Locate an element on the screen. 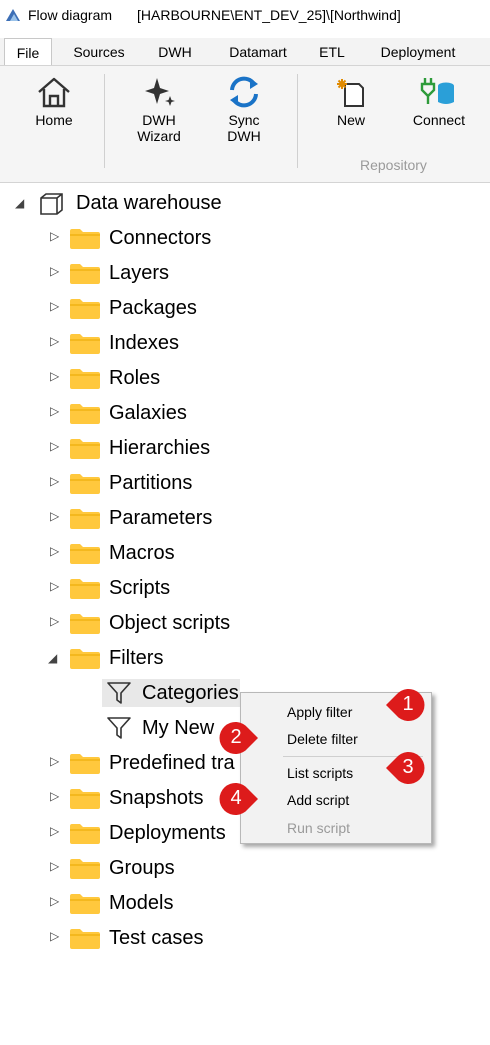 This screenshot has width=490, height=1045. tree-item-label: Partitions is located at coordinates (151, 483).